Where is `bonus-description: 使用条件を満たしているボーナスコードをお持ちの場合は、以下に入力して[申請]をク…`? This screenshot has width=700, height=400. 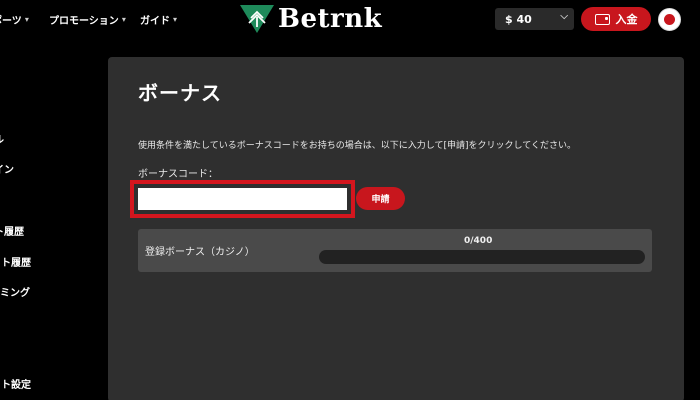 bonus-description: 使用条件を満たしているボーナスコードをお持ちの場合は、以下に入力して[申請]をク… is located at coordinates (357, 146).